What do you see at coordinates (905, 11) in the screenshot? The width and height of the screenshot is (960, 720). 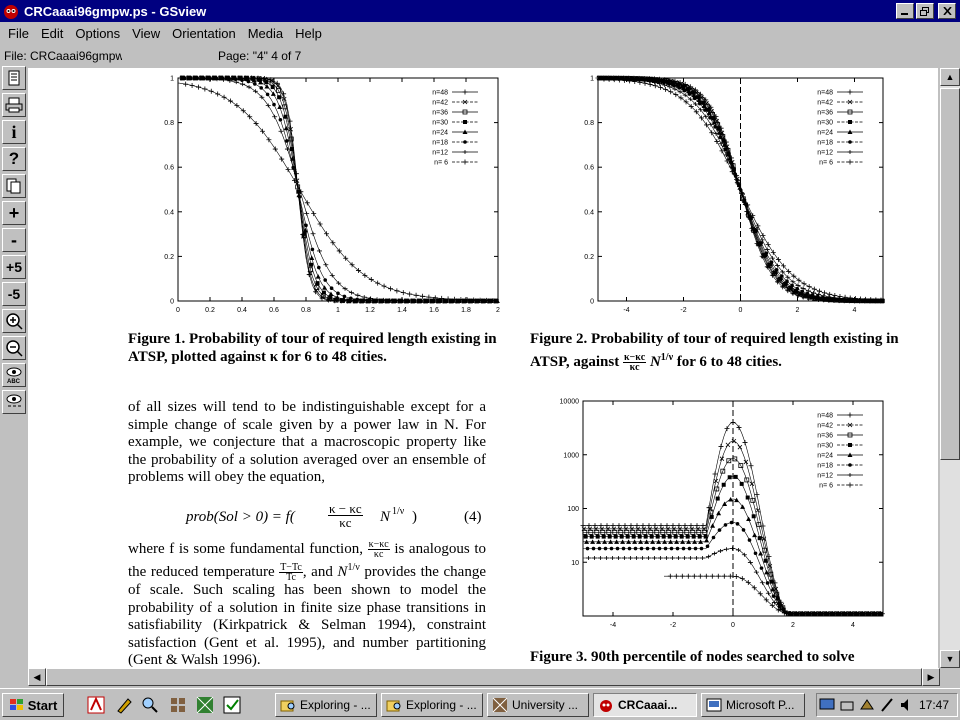 I see `minimize-button` at bounding box center [905, 11].